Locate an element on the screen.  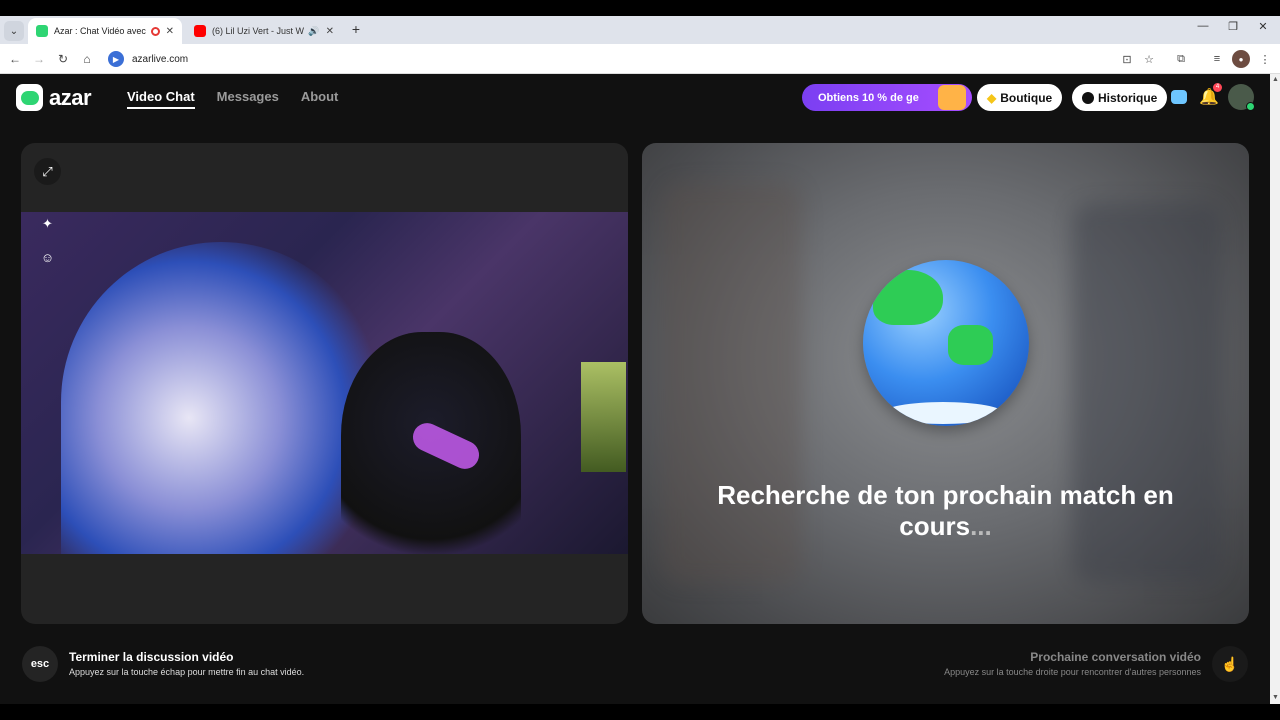
clock-icon is located at coordinates (1088, 97).